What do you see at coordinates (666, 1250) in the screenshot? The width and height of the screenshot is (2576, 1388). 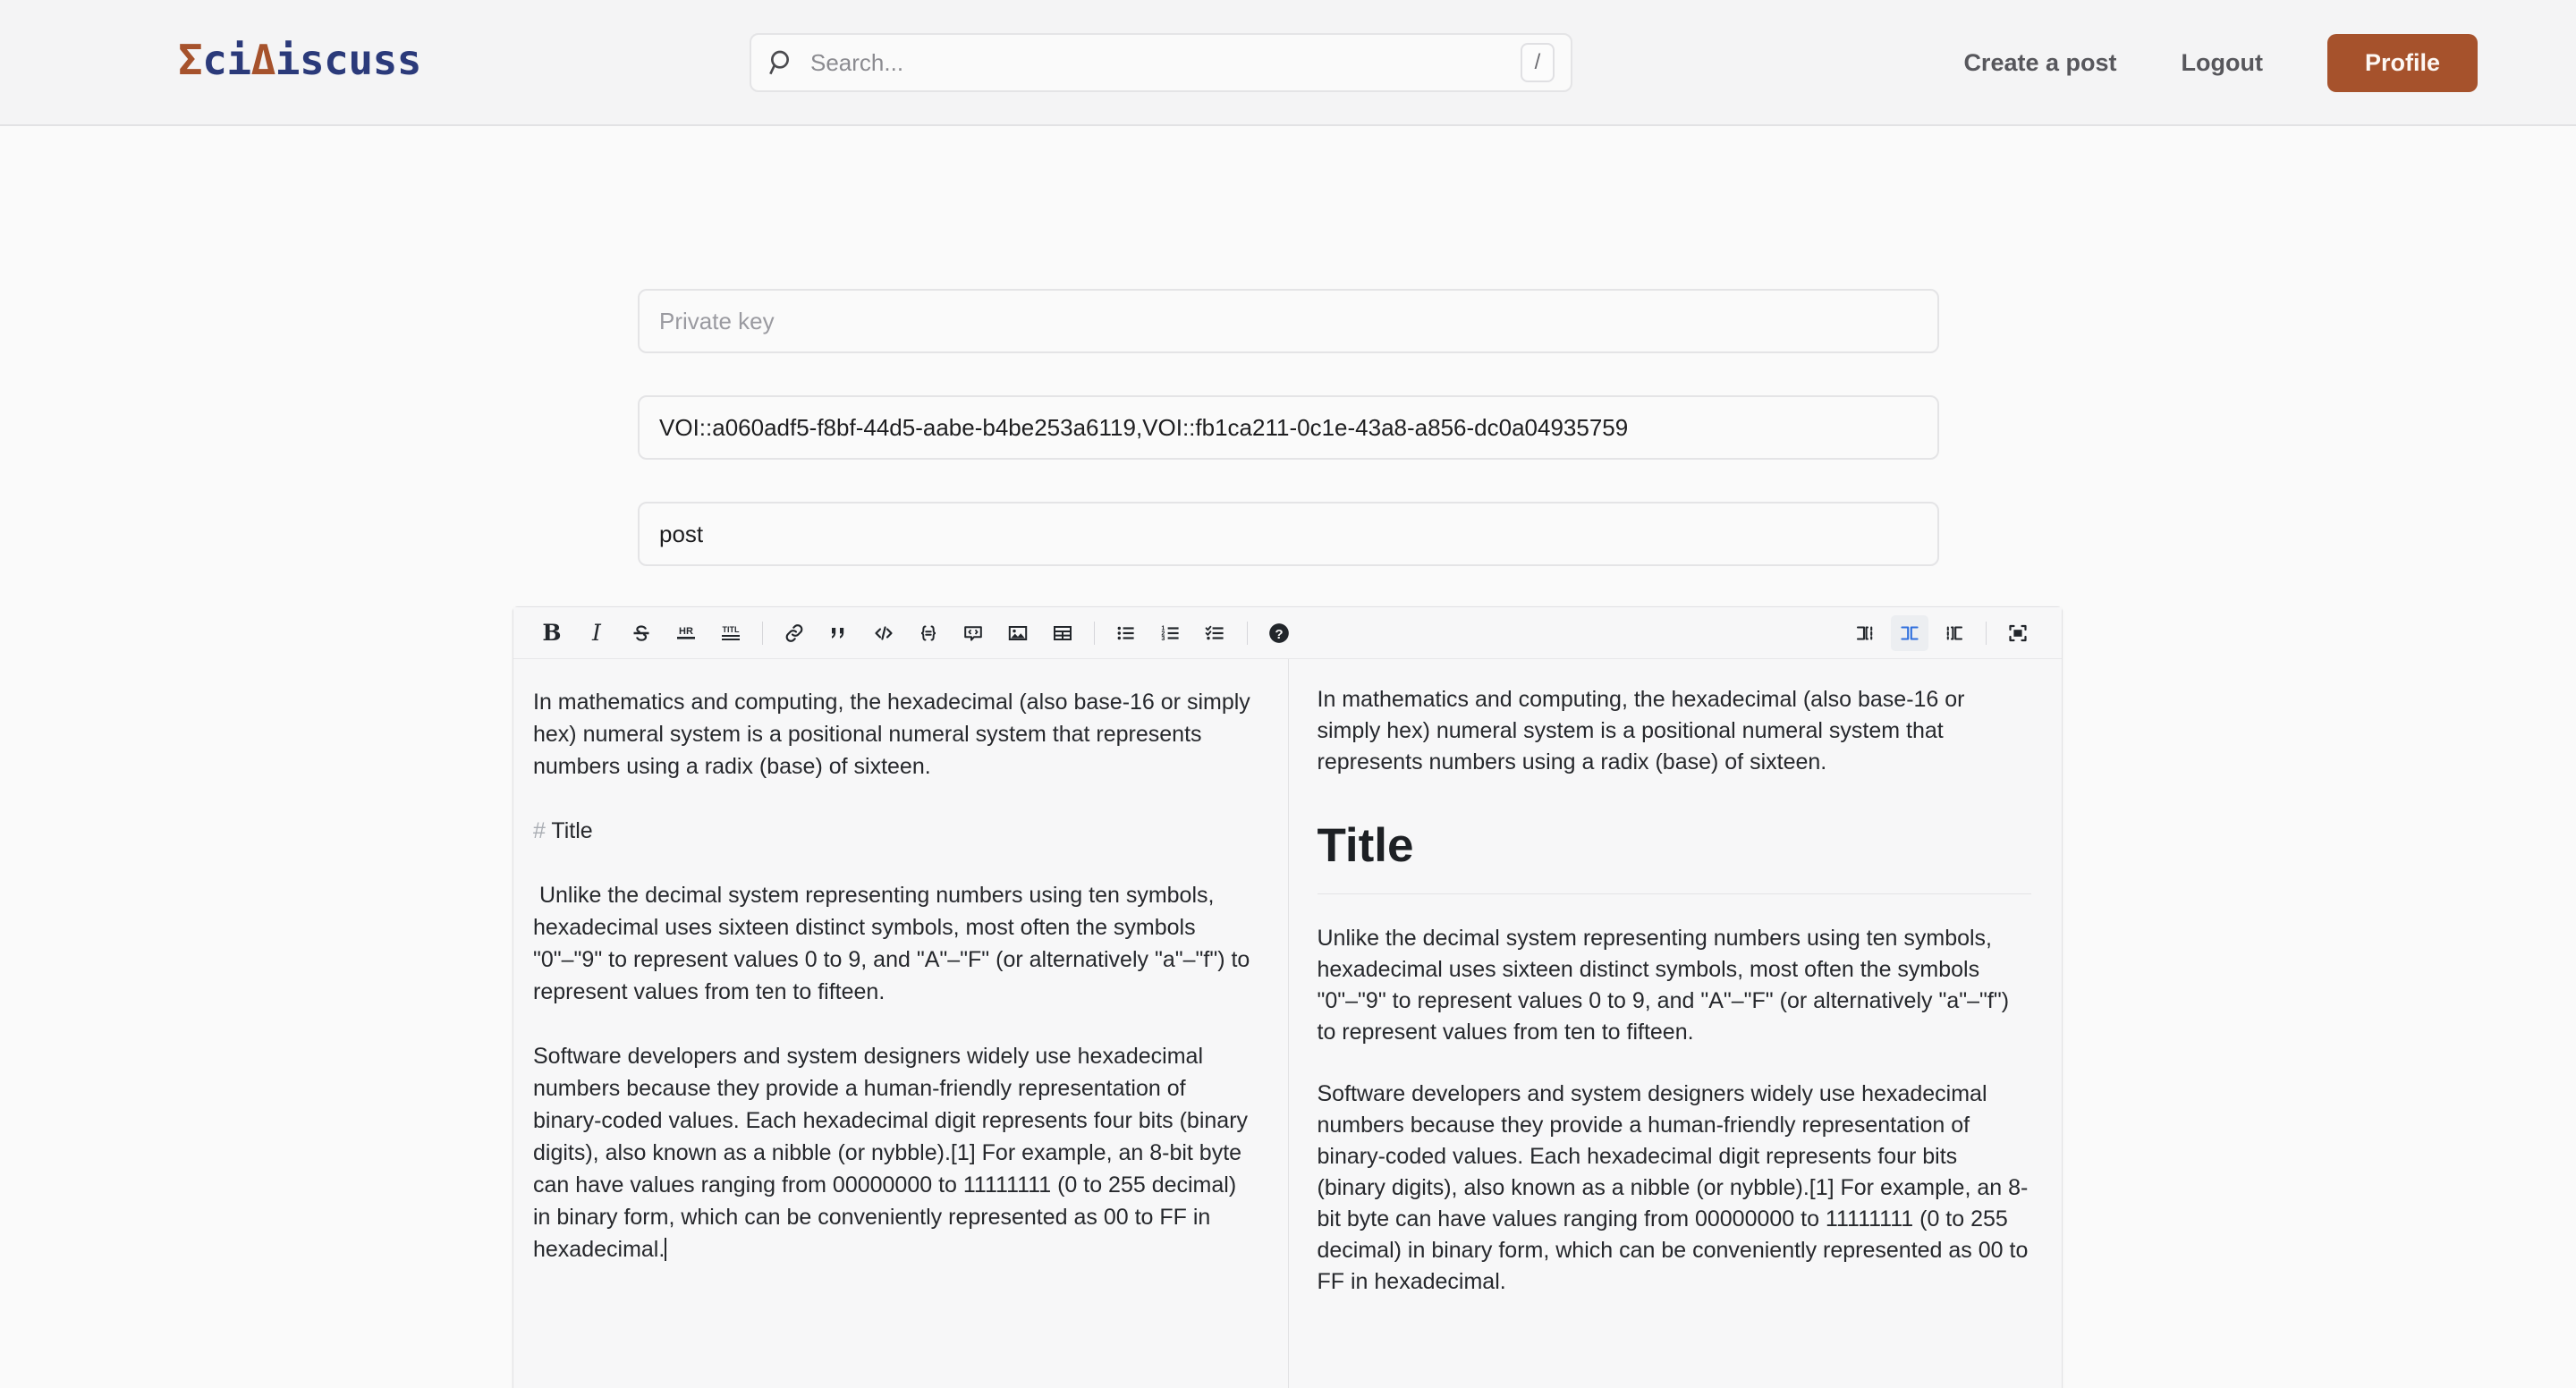 I see `text-caret` at bounding box center [666, 1250].